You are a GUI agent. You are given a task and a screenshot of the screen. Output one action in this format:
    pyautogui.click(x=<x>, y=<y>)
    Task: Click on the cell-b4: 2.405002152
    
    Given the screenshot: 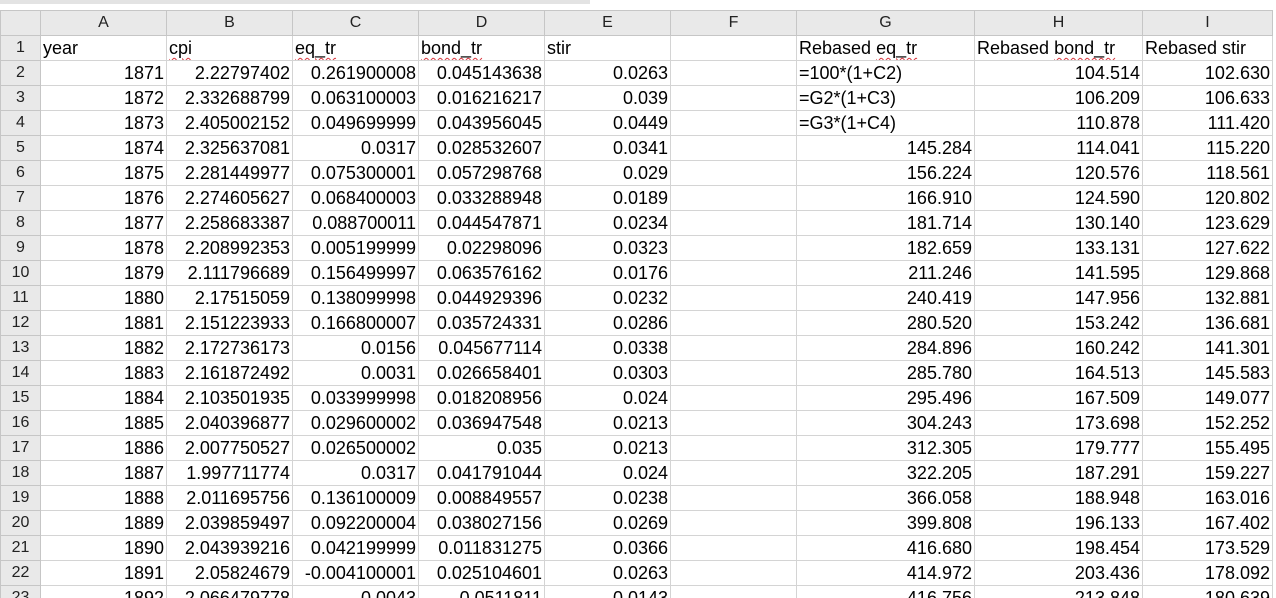 What is the action you would take?
    pyautogui.click(x=229, y=123)
    